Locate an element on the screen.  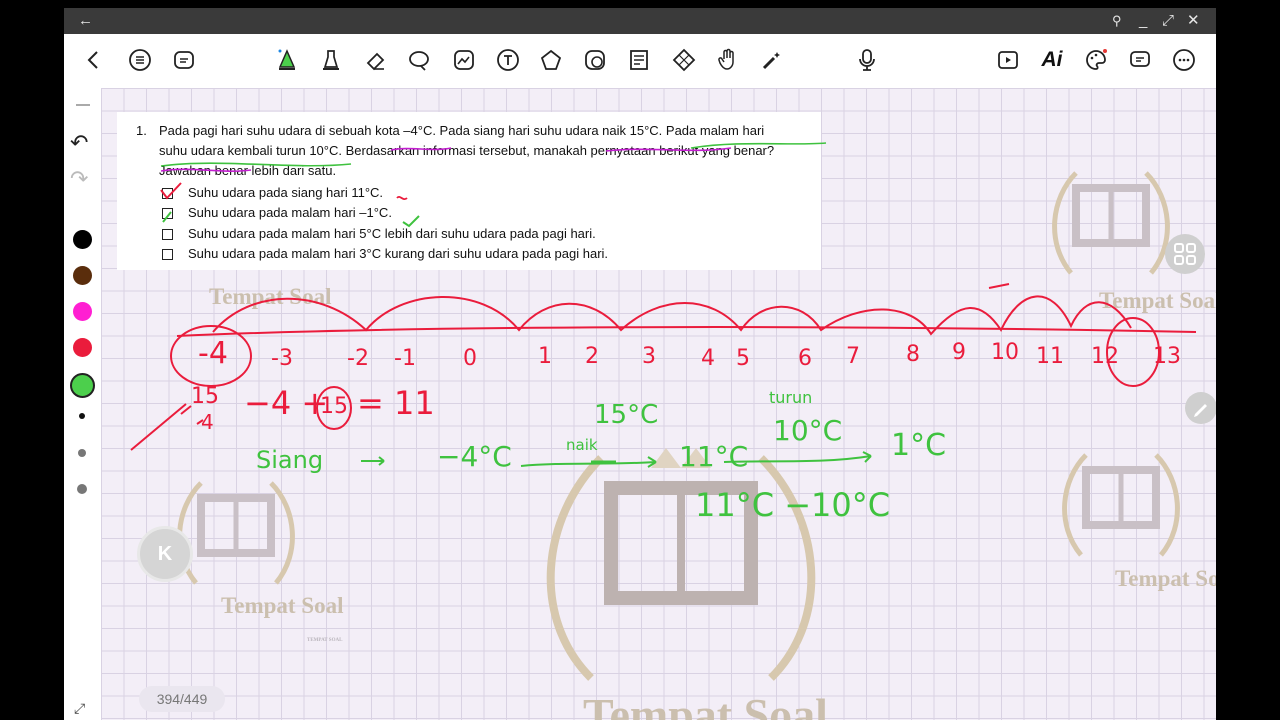
number-line-label: 3 is located at coordinates (649, 356).